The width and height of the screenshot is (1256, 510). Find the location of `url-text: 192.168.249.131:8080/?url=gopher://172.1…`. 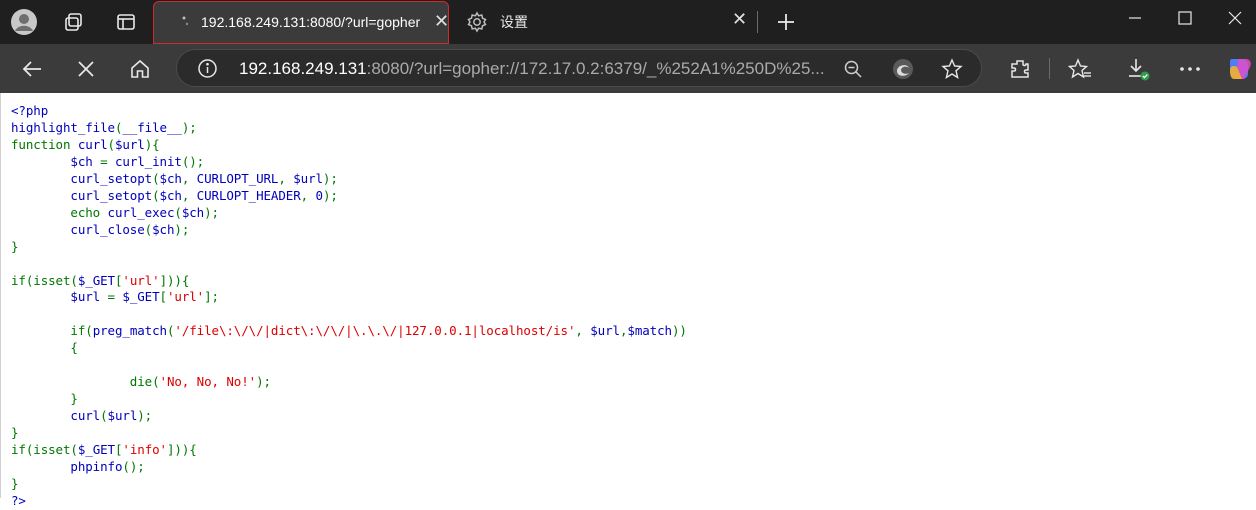

url-text: 192.168.249.131:8080/?url=gopher://172.1… is located at coordinates (532, 69).